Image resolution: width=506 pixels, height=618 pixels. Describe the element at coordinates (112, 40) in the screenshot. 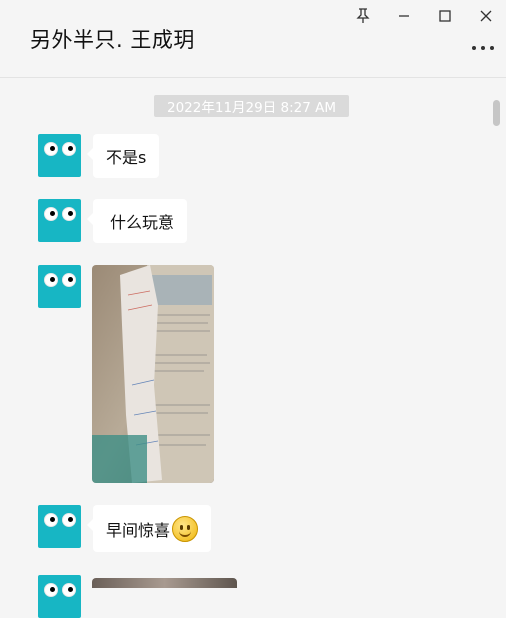

I see `chat-title: 另外半只. 王成玥` at that location.